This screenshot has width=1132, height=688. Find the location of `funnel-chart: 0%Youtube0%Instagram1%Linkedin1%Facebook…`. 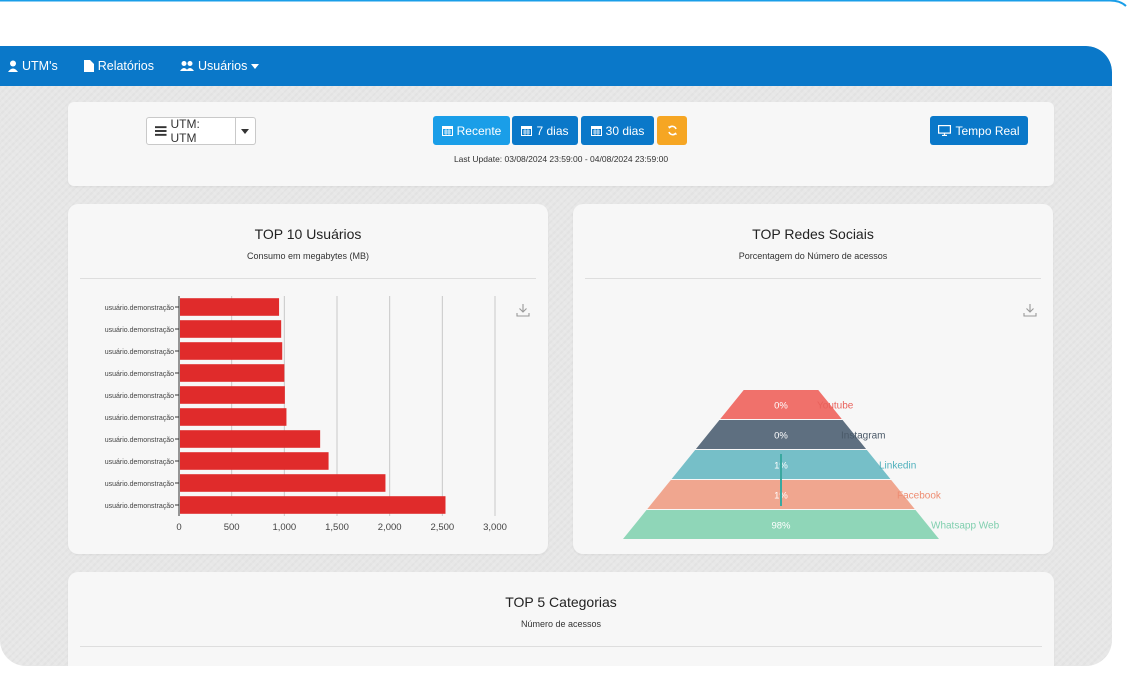

funnel-chart: 0%Youtube0%Instagram1%Linkedin1%Facebook… is located at coordinates (811, 464).